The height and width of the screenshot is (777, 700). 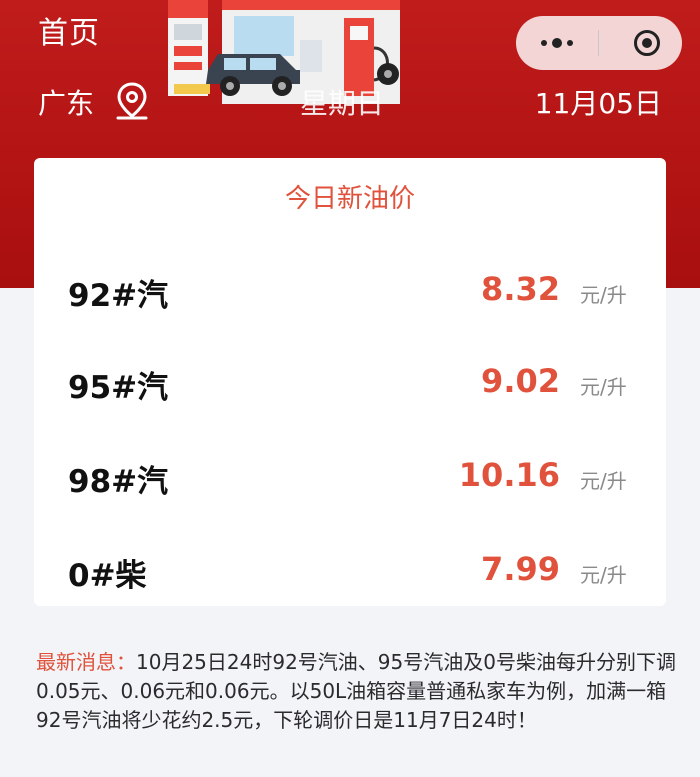 I want to click on price-row-95: 95#汽 9.02 元/升, so click(x=350, y=382).